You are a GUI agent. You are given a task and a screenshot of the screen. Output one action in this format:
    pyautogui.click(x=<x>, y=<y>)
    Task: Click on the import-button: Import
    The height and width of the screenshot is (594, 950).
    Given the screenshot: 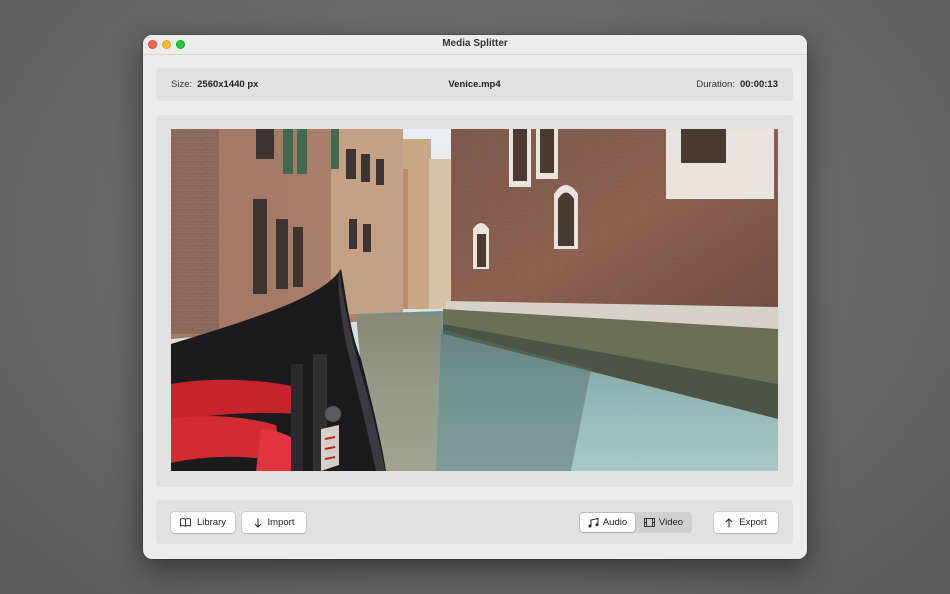 What is the action you would take?
    pyautogui.click(x=274, y=522)
    